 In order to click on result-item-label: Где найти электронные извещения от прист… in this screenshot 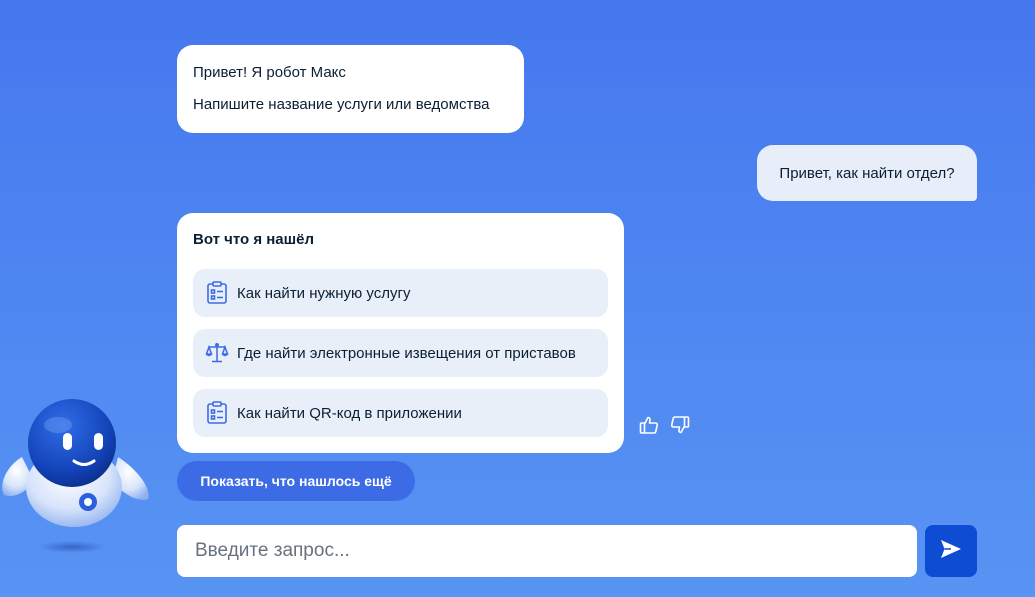, I will do `click(406, 353)`.